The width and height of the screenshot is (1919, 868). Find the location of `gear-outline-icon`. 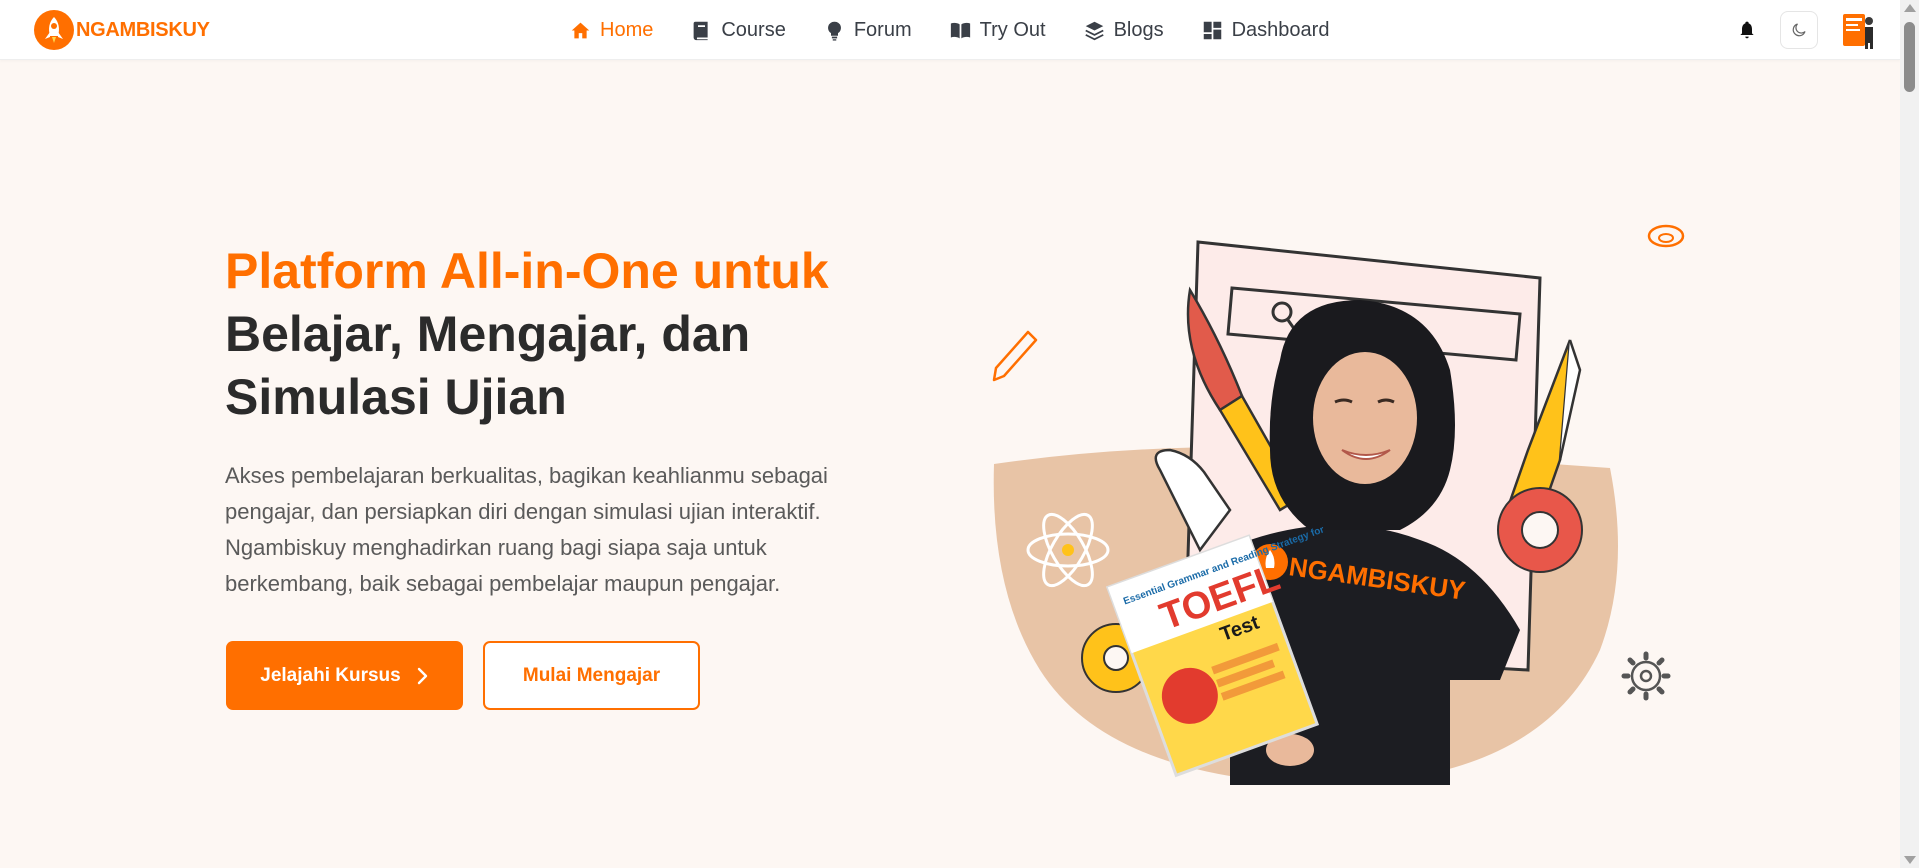

gear-outline-icon is located at coordinates (1646, 676).